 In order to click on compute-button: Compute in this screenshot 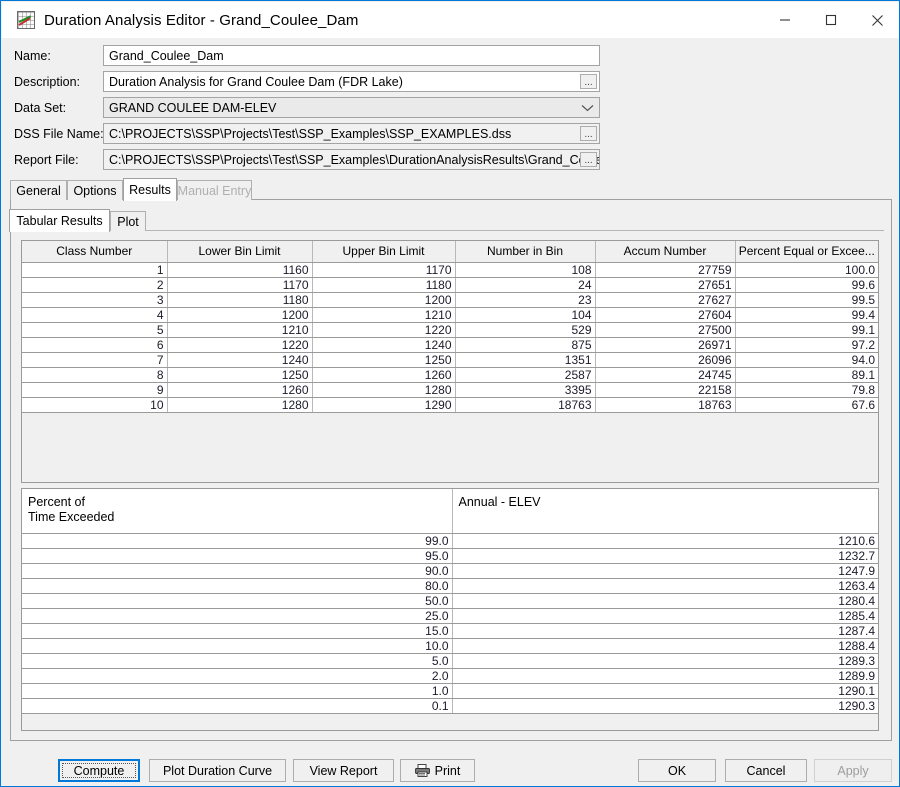, I will do `click(99, 770)`.